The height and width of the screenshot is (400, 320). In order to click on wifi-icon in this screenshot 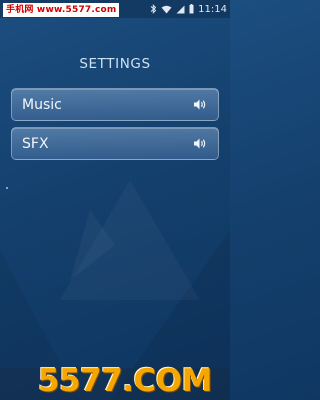, I will do `click(166, 9)`.